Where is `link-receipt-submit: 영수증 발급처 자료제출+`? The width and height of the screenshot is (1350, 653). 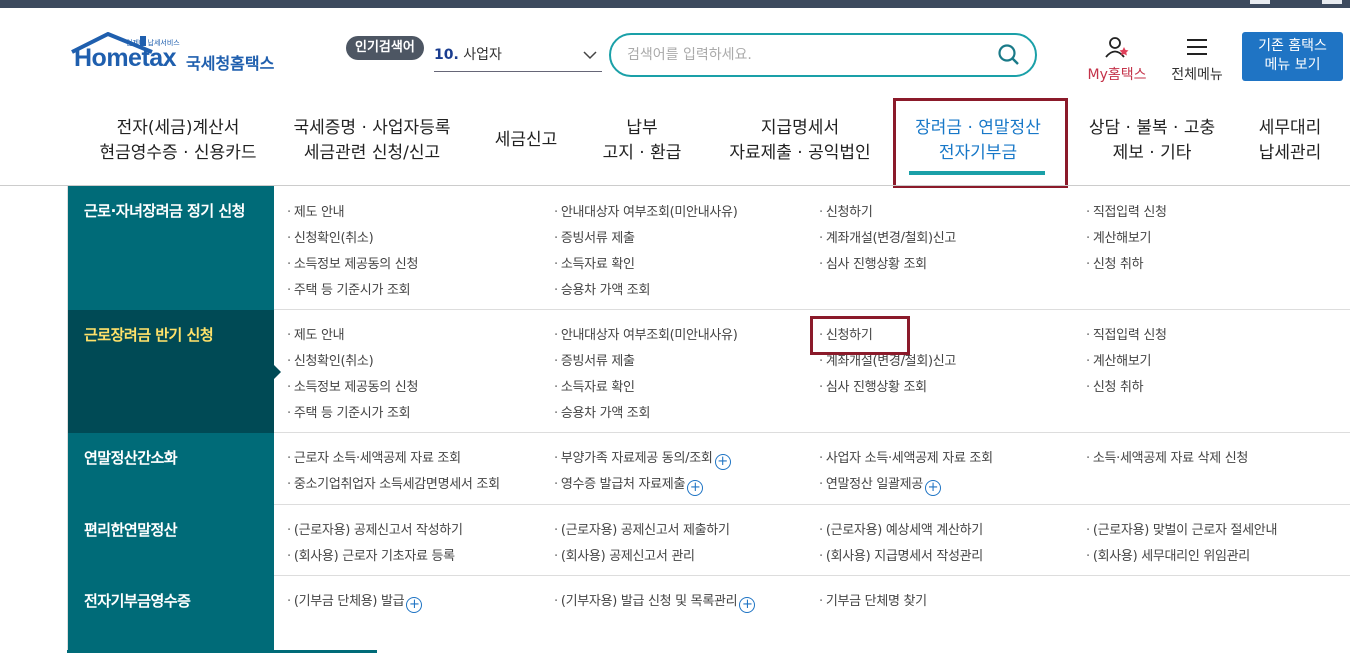 link-receipt-submit: 영수증 발급처 자료제출+ is located at coordinates (629, 484).